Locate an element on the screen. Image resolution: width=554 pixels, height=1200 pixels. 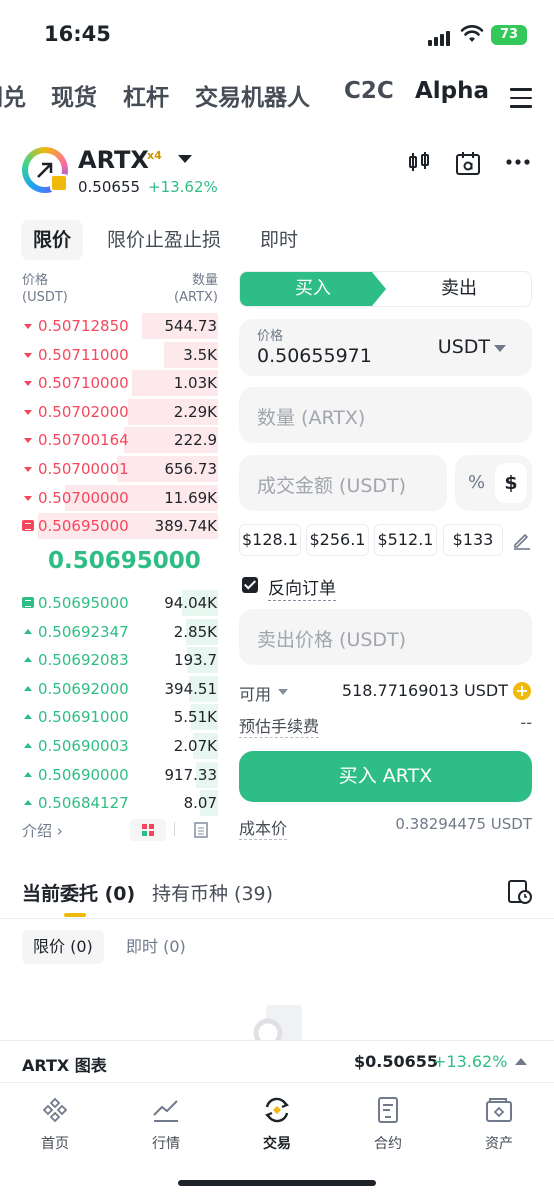
price-header-label: 价格 is located at coordinates (35, 280).